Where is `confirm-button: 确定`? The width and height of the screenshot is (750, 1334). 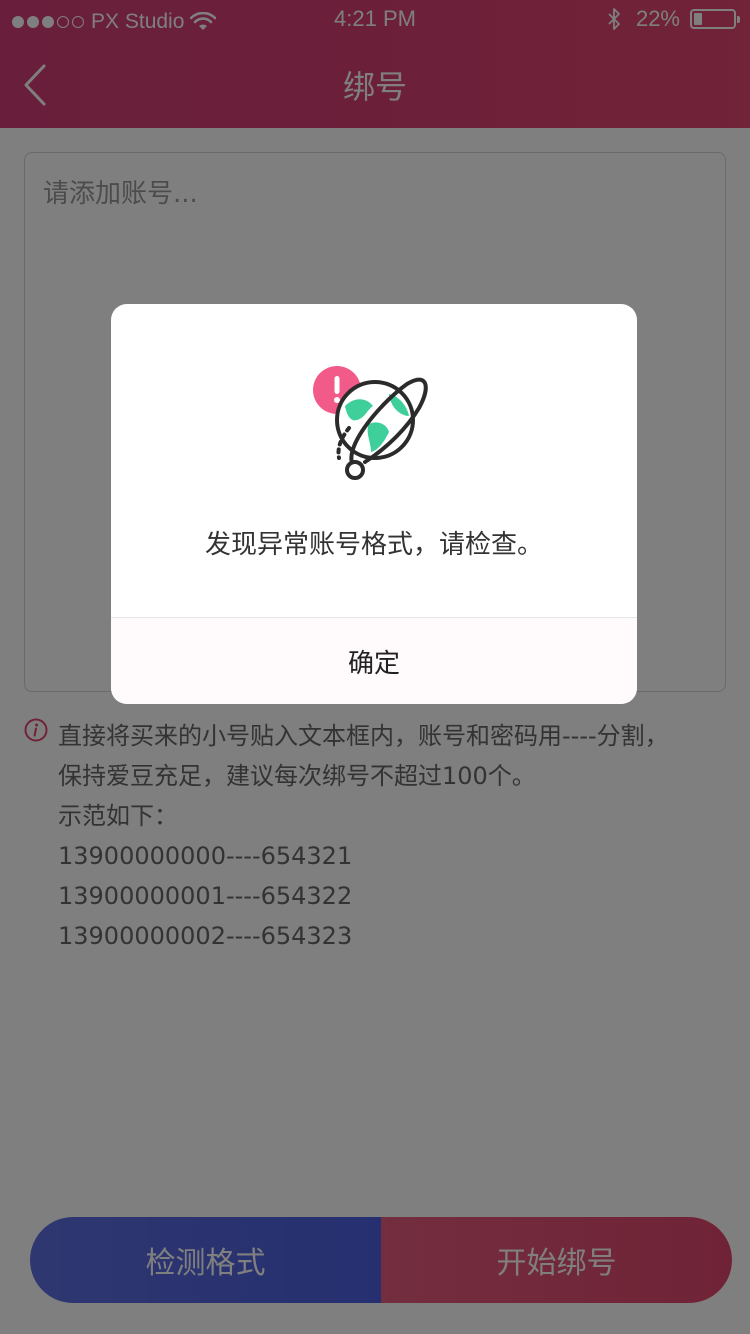
confirm-button: 确定 is located at coordinates (374, 661).